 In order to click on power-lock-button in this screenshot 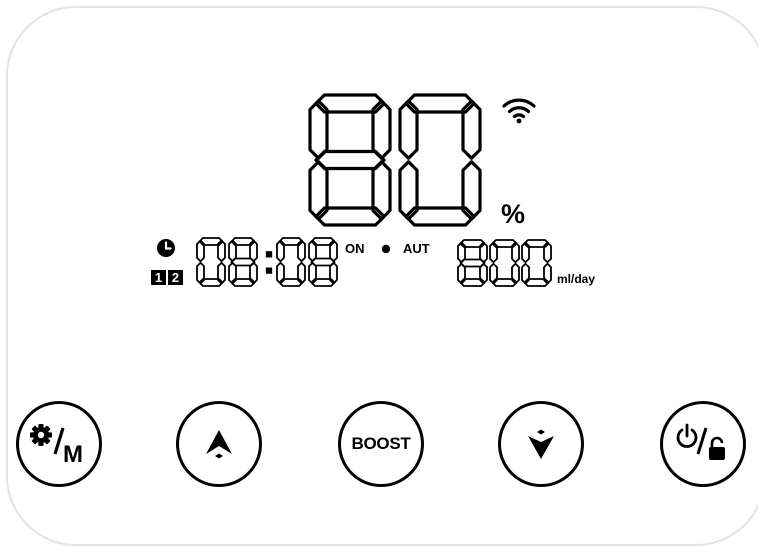, I will do `click(703, 444)`.